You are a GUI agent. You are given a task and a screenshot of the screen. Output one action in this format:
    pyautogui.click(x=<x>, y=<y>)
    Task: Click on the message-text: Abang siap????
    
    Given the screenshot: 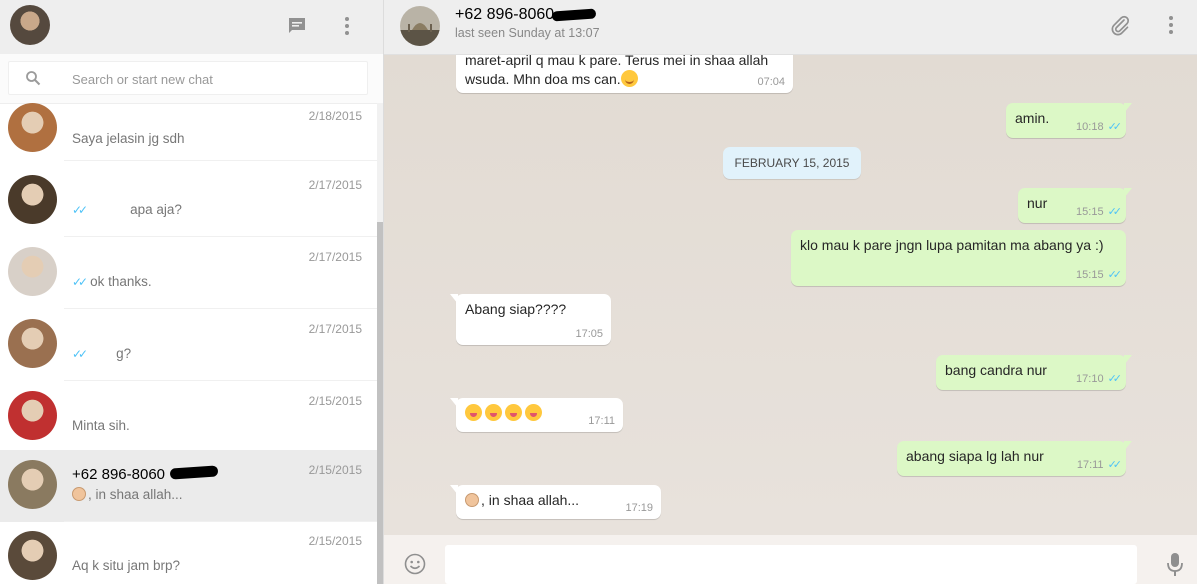 What is the action you would take?
    pyautogui.click(x=516, y=309)
    